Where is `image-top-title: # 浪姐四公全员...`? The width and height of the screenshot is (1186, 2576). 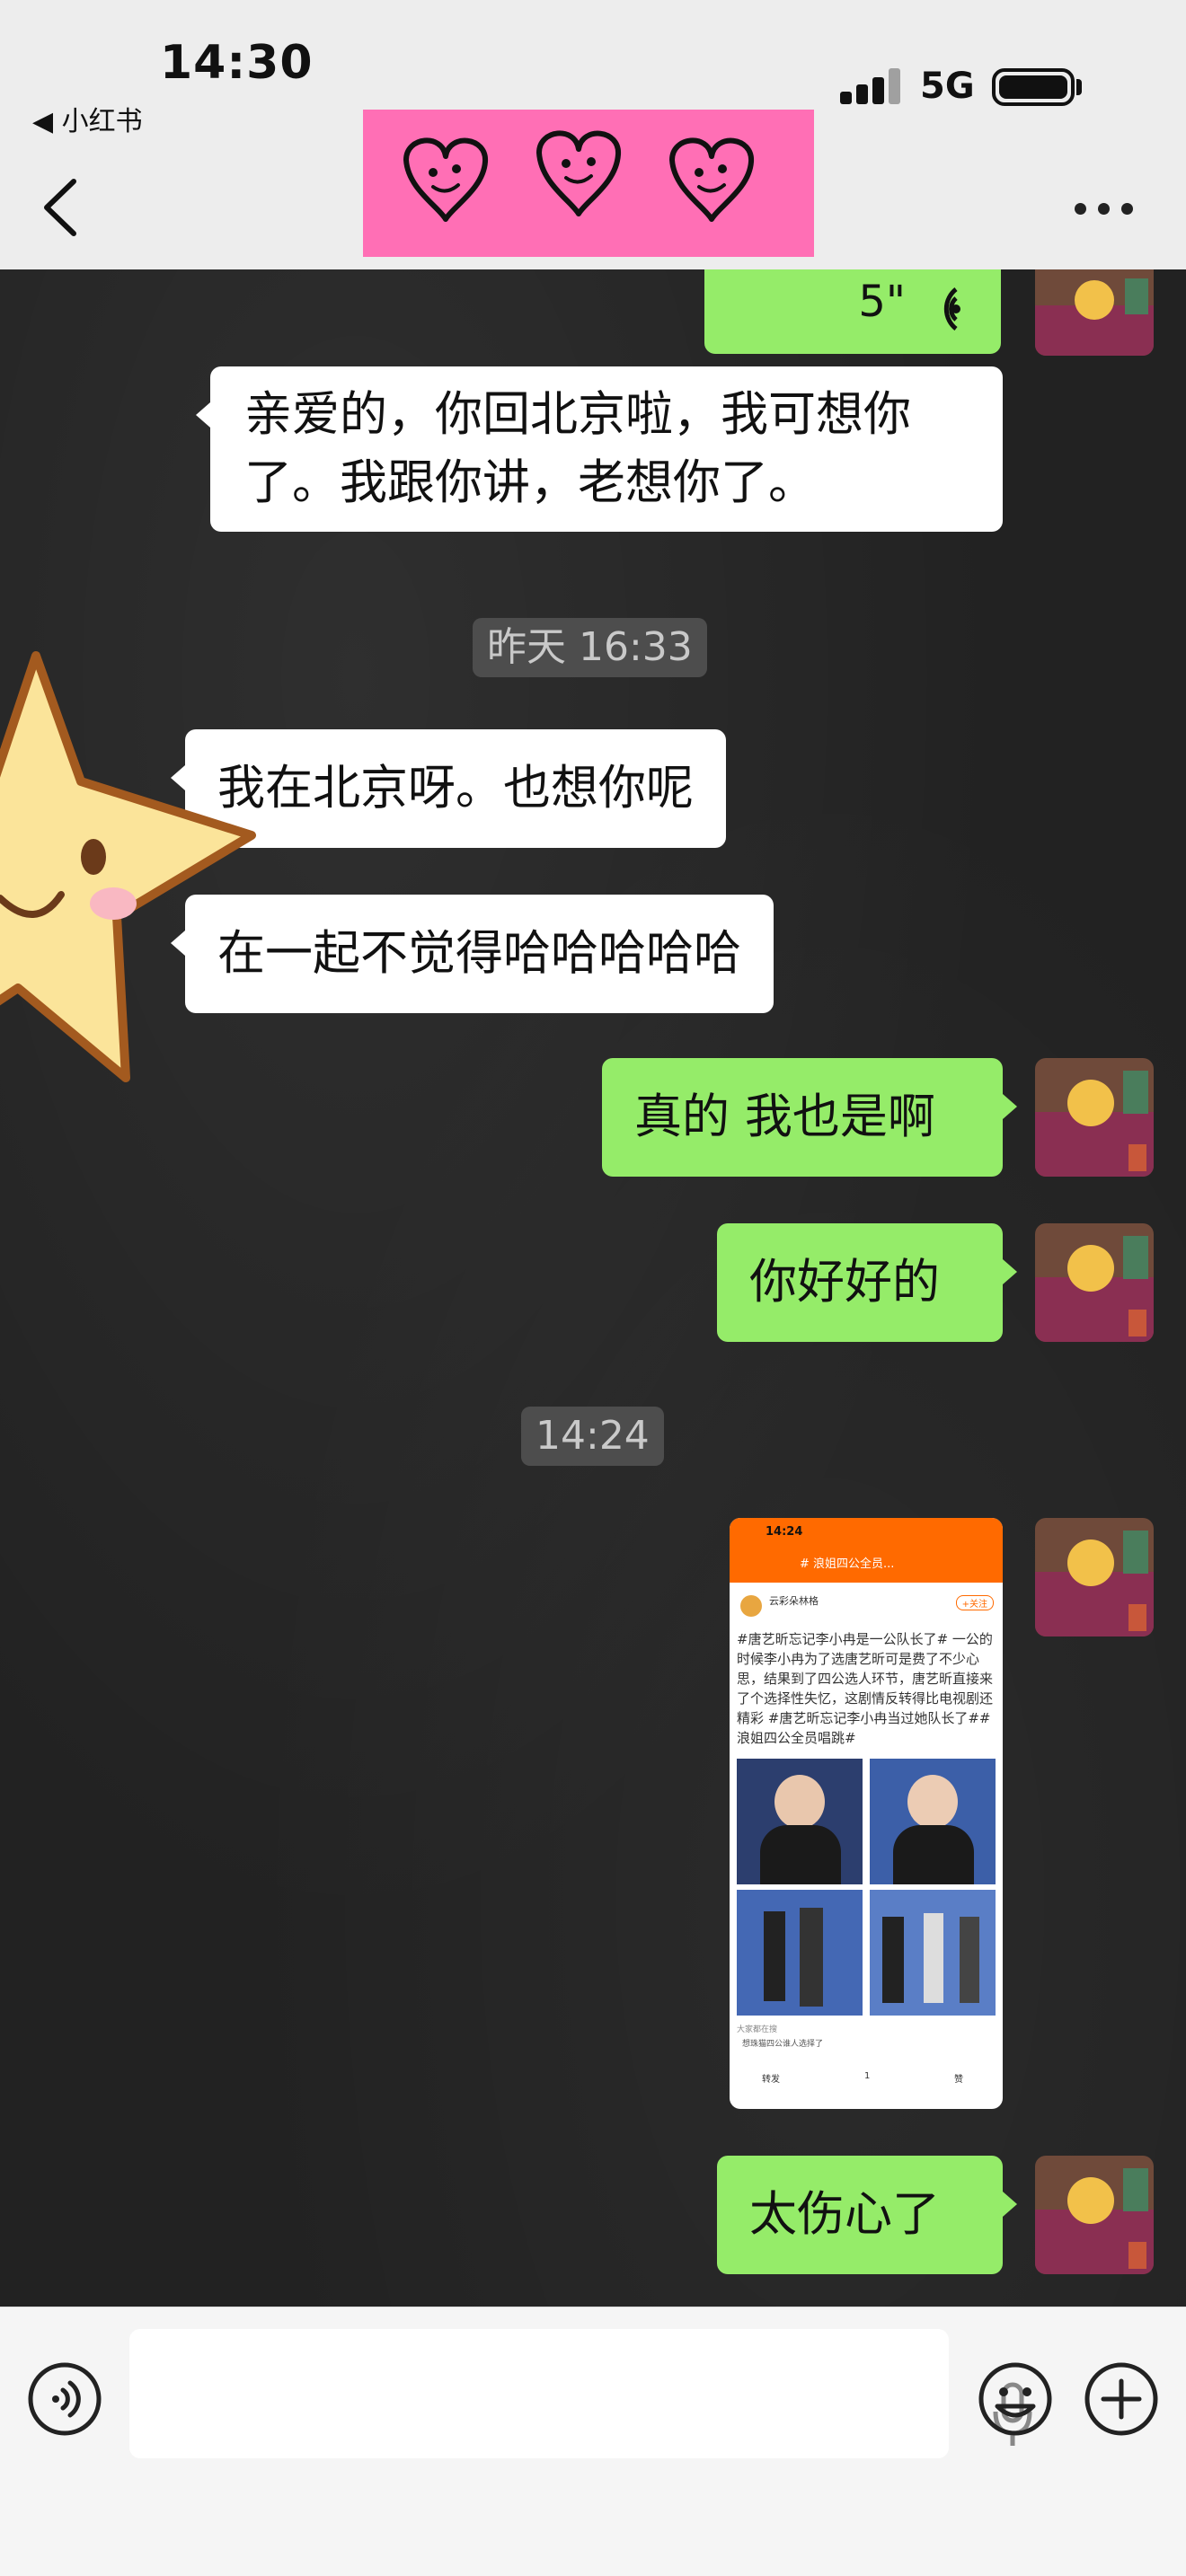
image-top-title: # 浪姐四公全员... is located at coordinates (847, 1564).